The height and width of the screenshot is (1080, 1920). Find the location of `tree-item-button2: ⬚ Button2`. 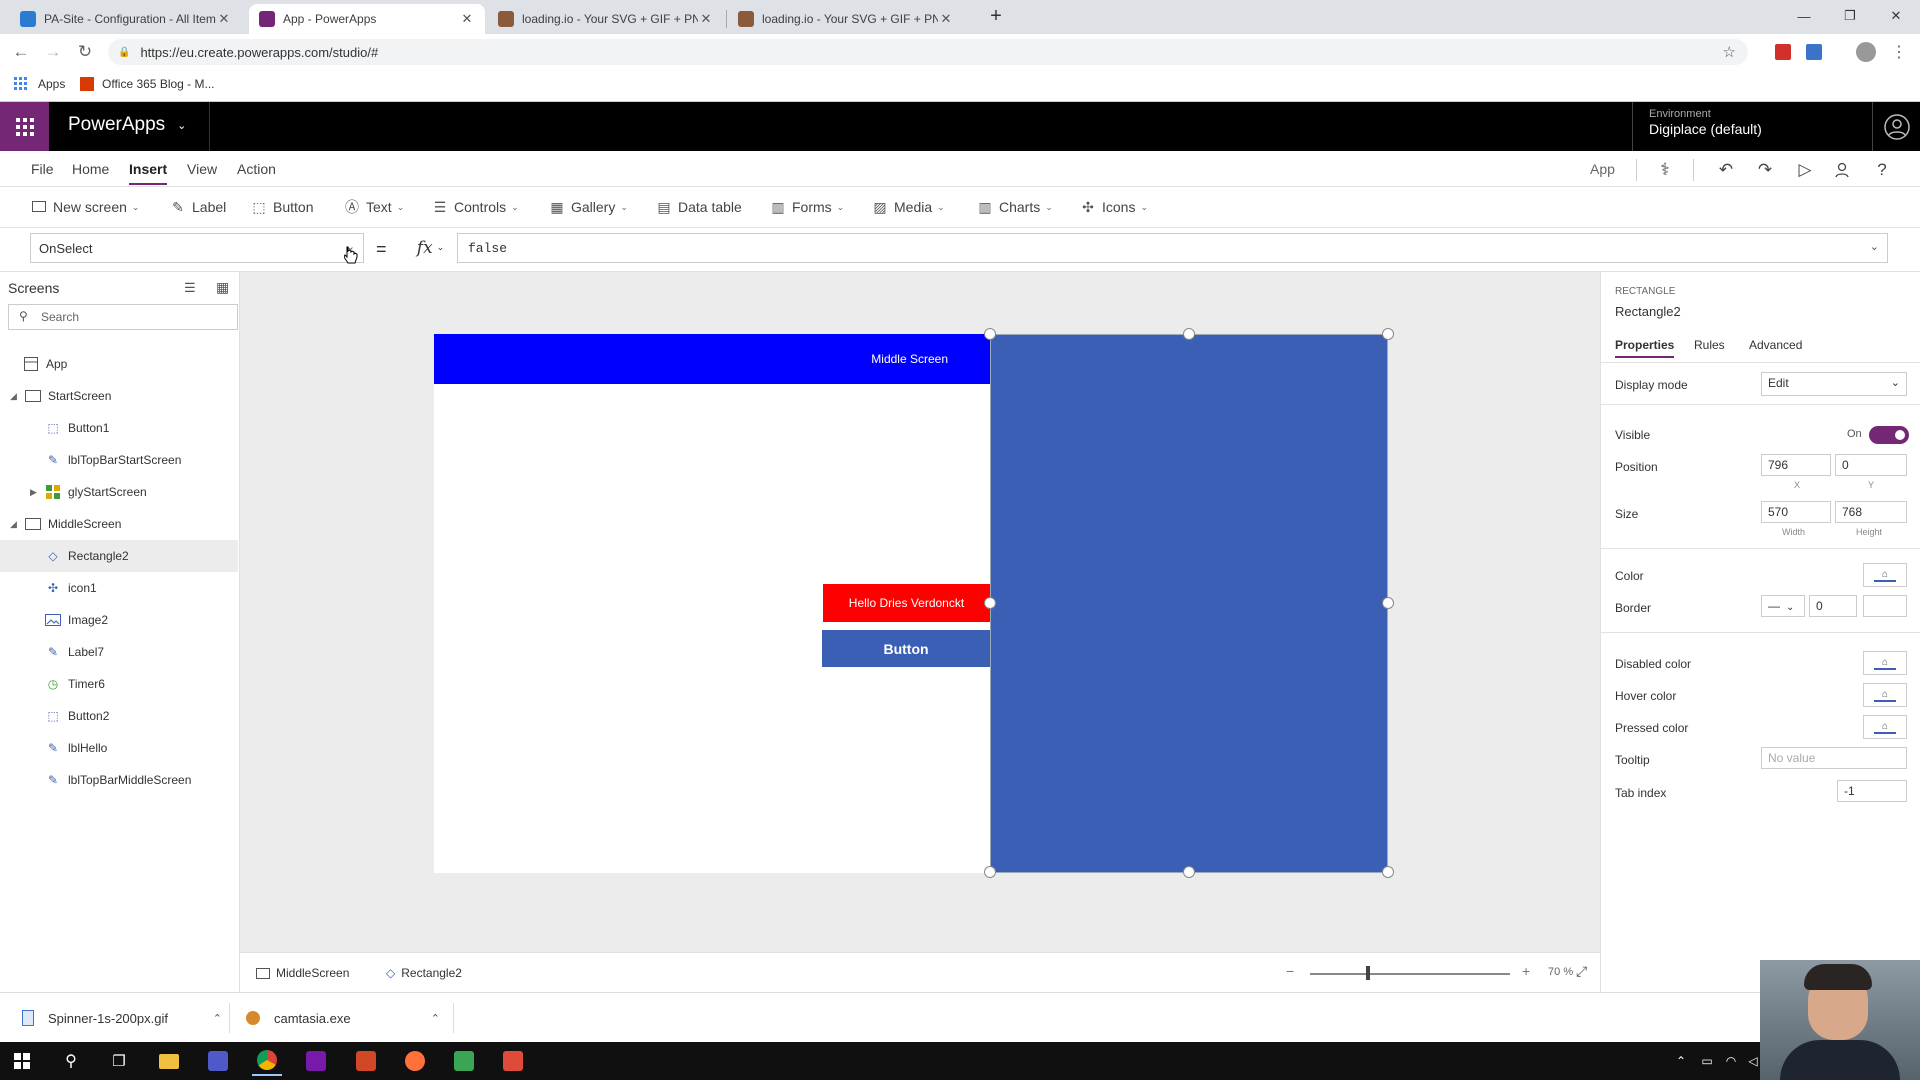

tree-item-button2: ⬚ Button2 is located at coordinates (119, 716).